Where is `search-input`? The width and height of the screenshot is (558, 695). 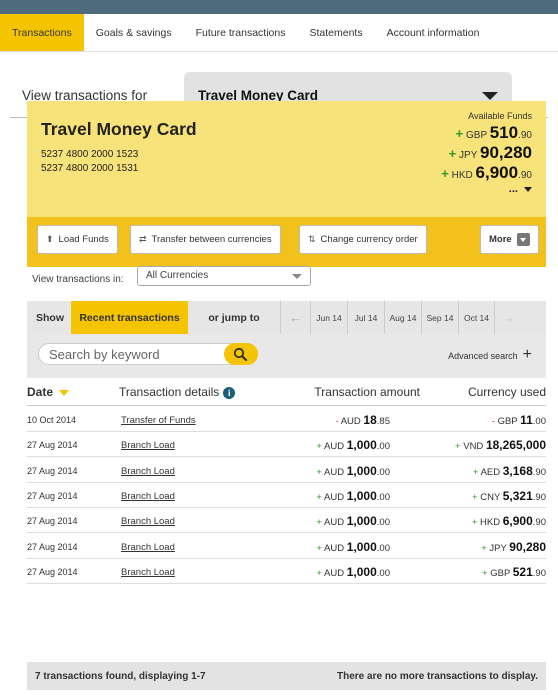 search-input is located at coordinates (134, 354).